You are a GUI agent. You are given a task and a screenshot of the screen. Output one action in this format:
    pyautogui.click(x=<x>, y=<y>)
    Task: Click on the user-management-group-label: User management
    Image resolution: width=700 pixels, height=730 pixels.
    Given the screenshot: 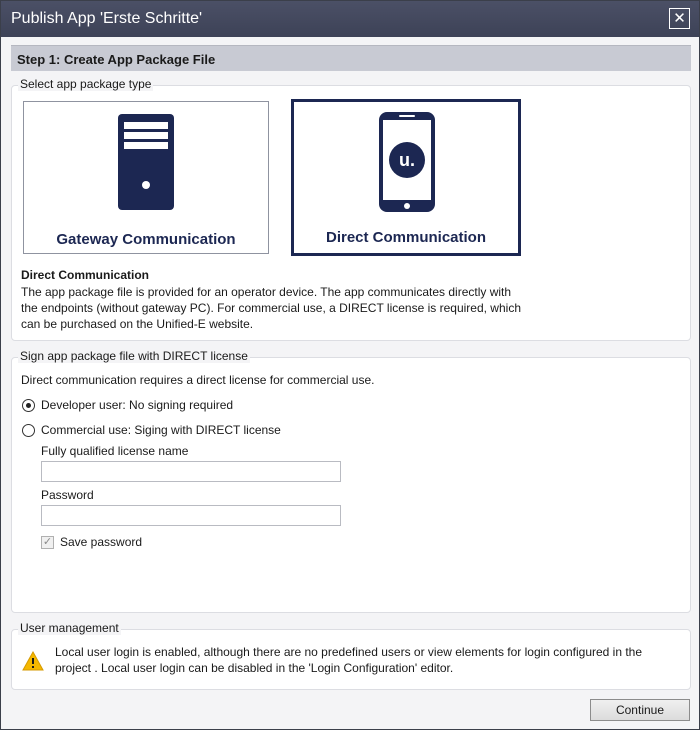 What is the action you would take?
    pyautogui.click(x=69, y=628)
    